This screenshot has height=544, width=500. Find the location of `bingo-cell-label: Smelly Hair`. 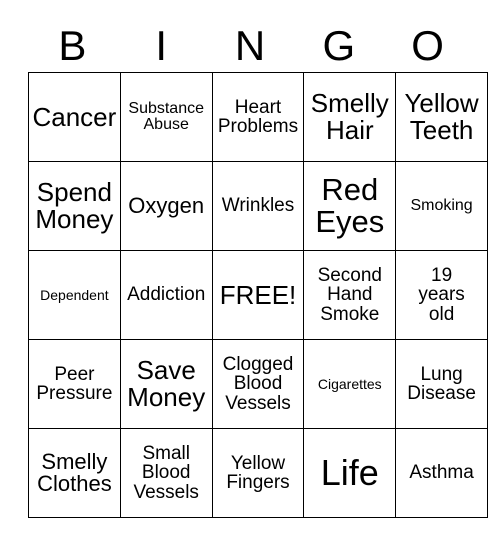

bingo-cell-label: Smelly Hair is located at coordinates (349, 116).